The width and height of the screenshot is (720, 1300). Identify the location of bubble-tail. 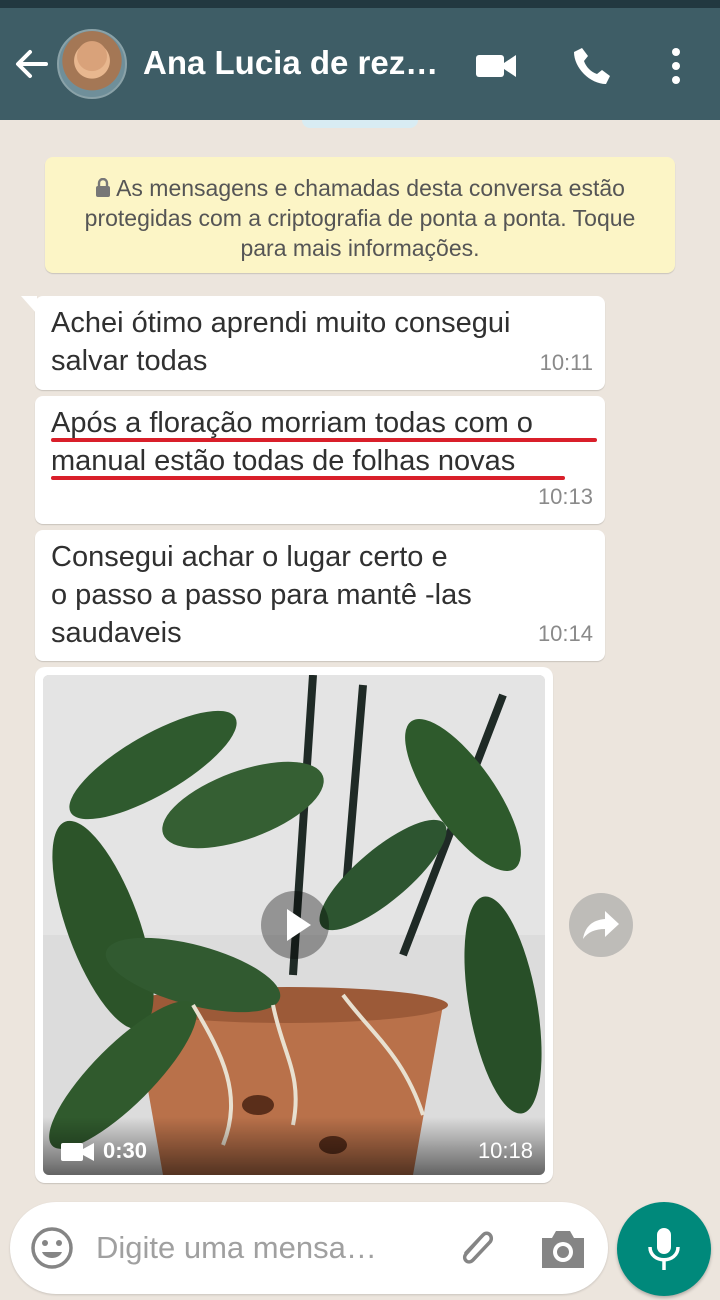
(29, 305).